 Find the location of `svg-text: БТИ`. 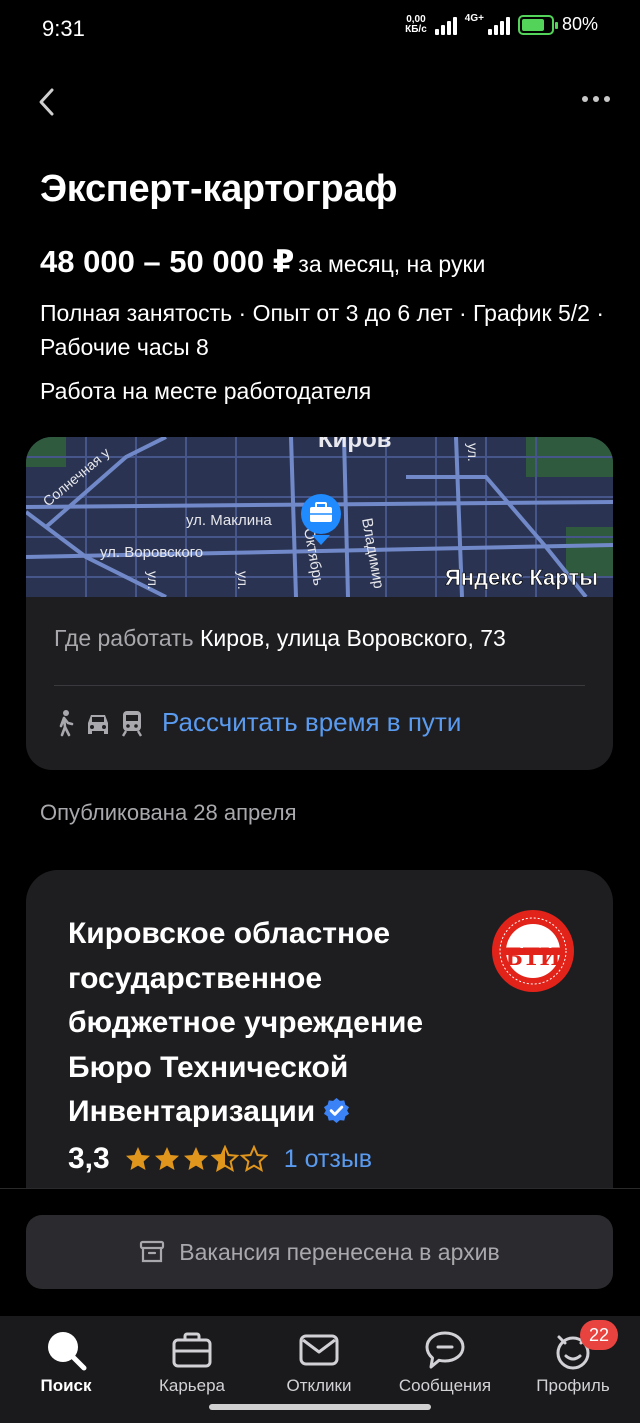

svg-text: БТИ is located at coordinates (533, 956).